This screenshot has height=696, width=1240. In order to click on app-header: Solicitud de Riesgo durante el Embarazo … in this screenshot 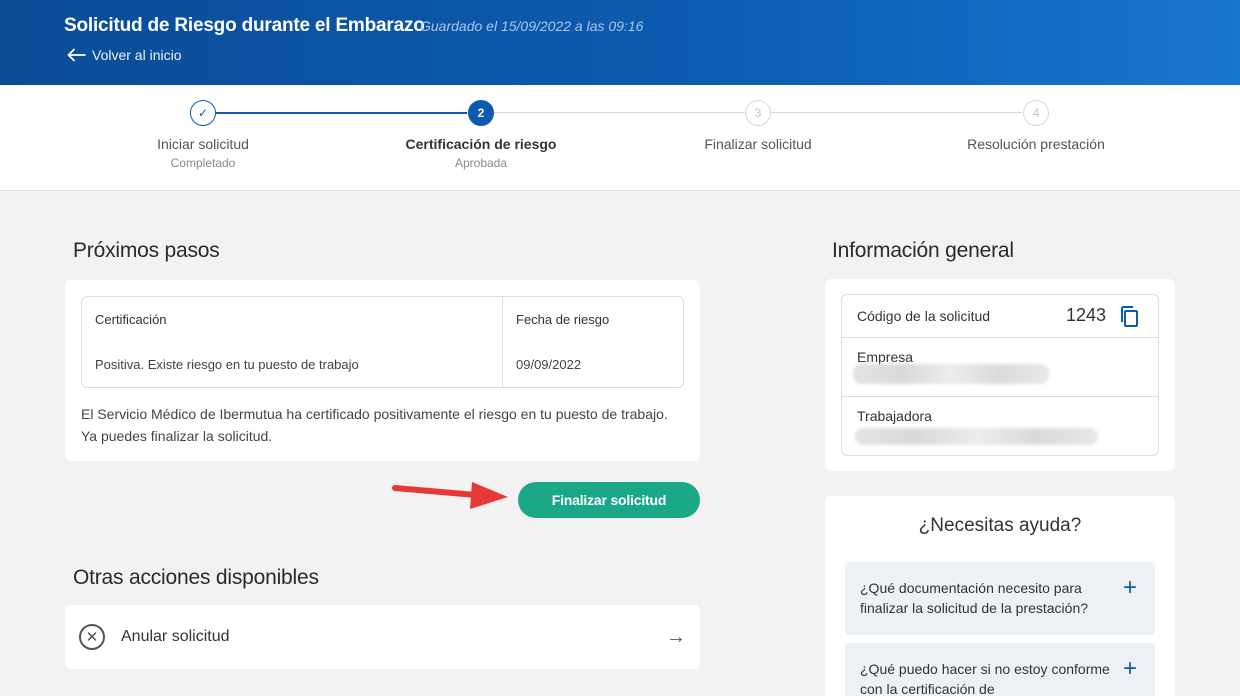, I will do `click(620, 42)`.